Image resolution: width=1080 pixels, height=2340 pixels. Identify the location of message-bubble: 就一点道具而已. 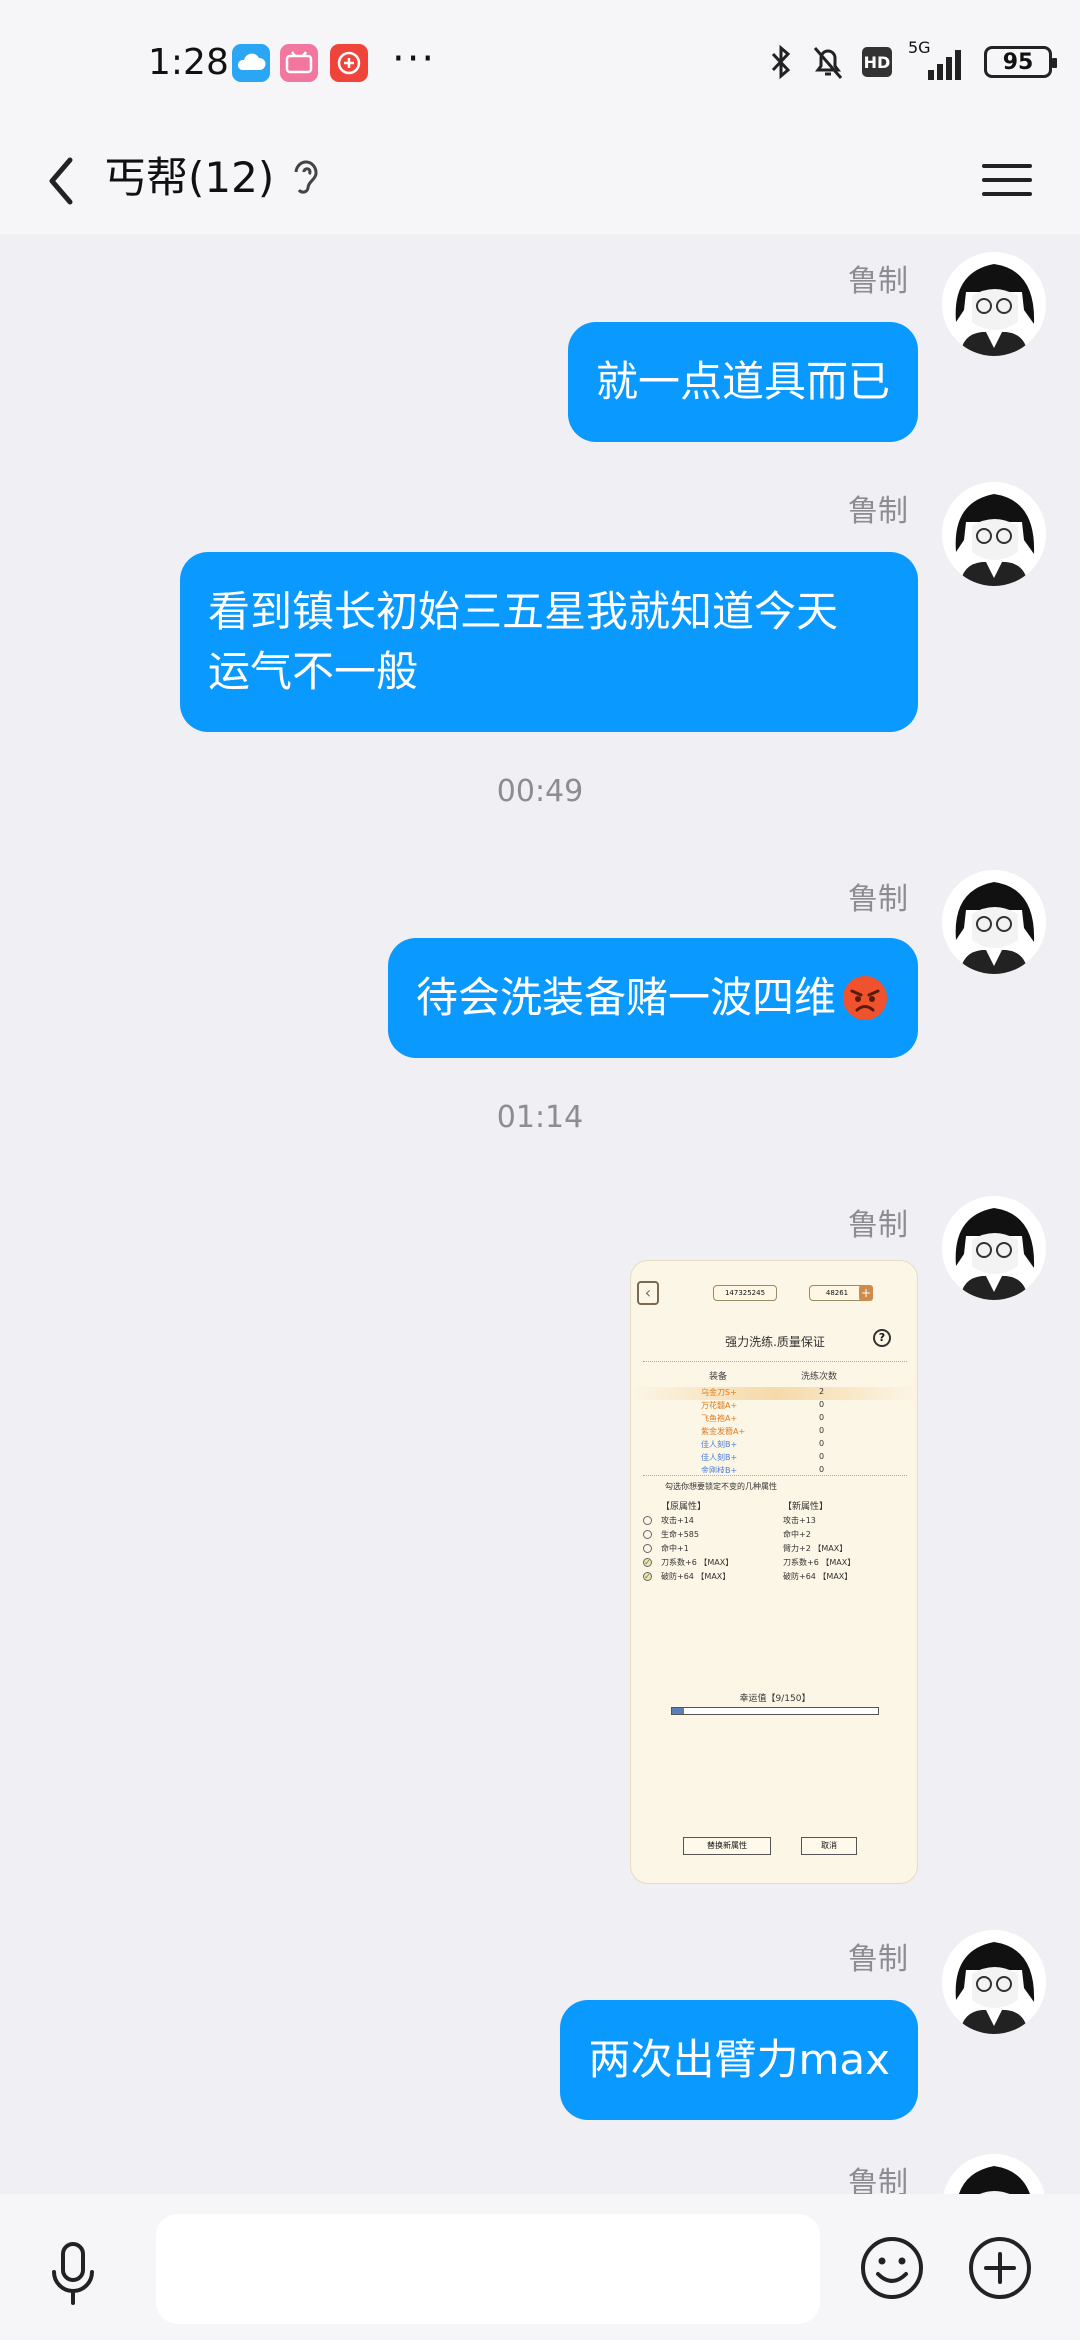
(742, 382).